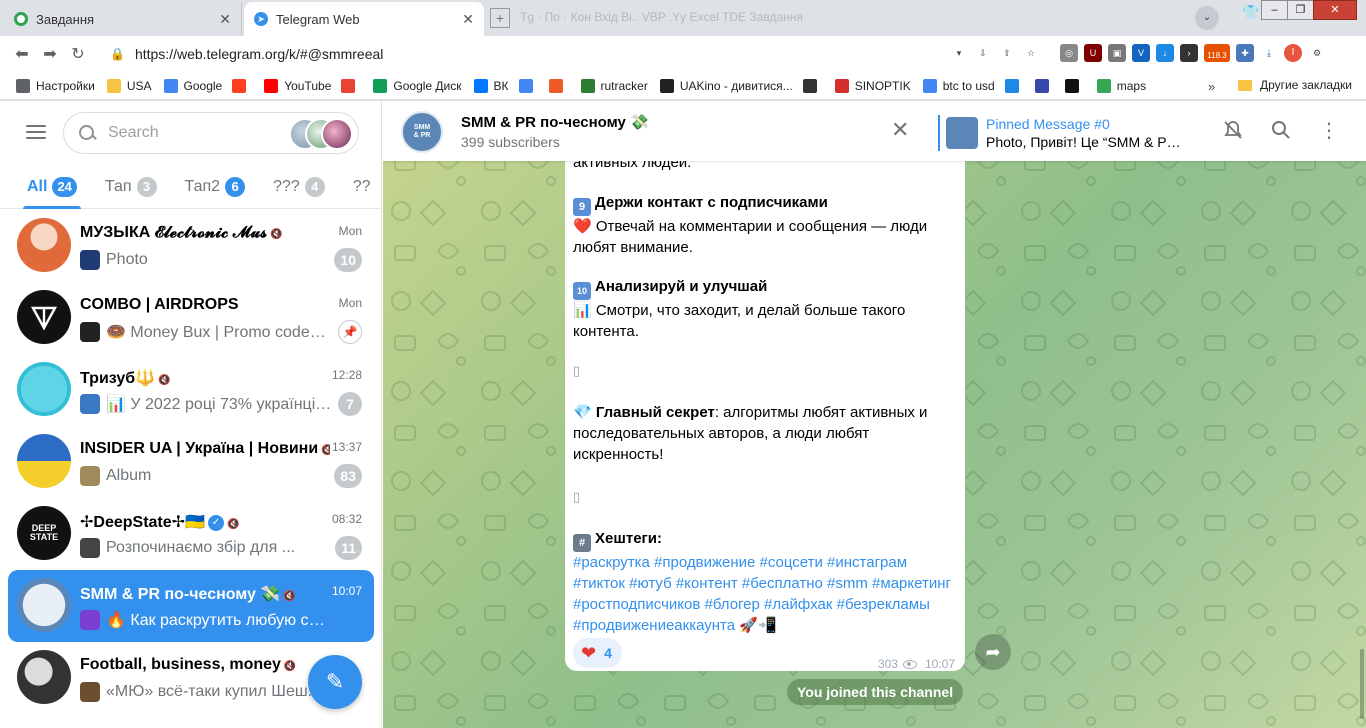 This screenshot has height=728, width=1366. I want to click on bookmark-item: Google Диск, so click(417, 85).